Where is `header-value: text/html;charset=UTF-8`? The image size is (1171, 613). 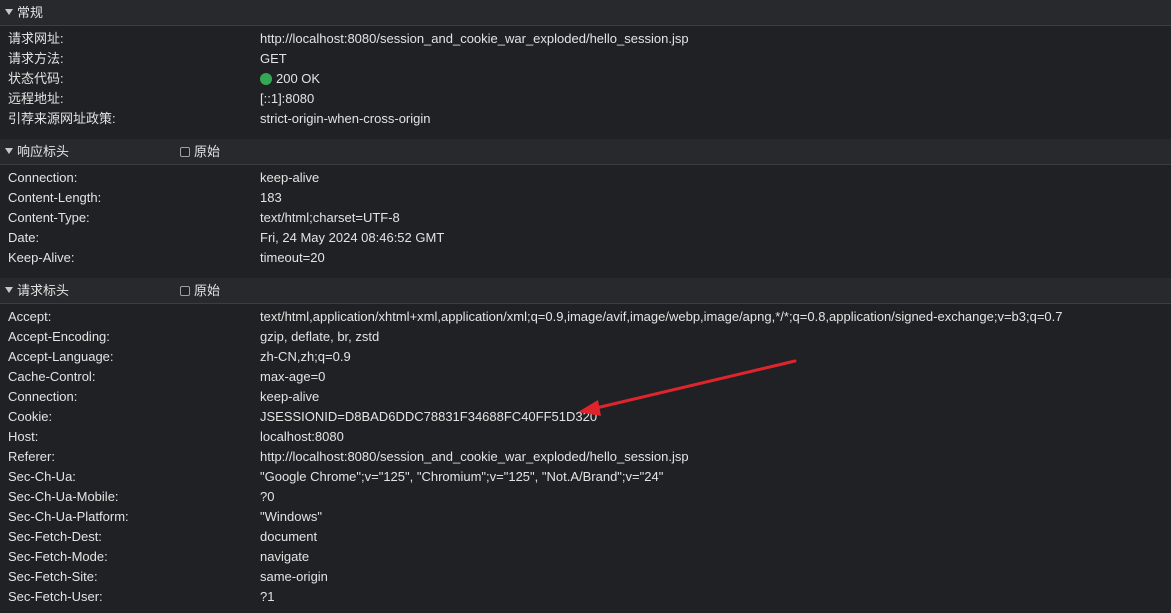 header-value: text/html;charset=UTF-8 is located at coordinates (330, 217).